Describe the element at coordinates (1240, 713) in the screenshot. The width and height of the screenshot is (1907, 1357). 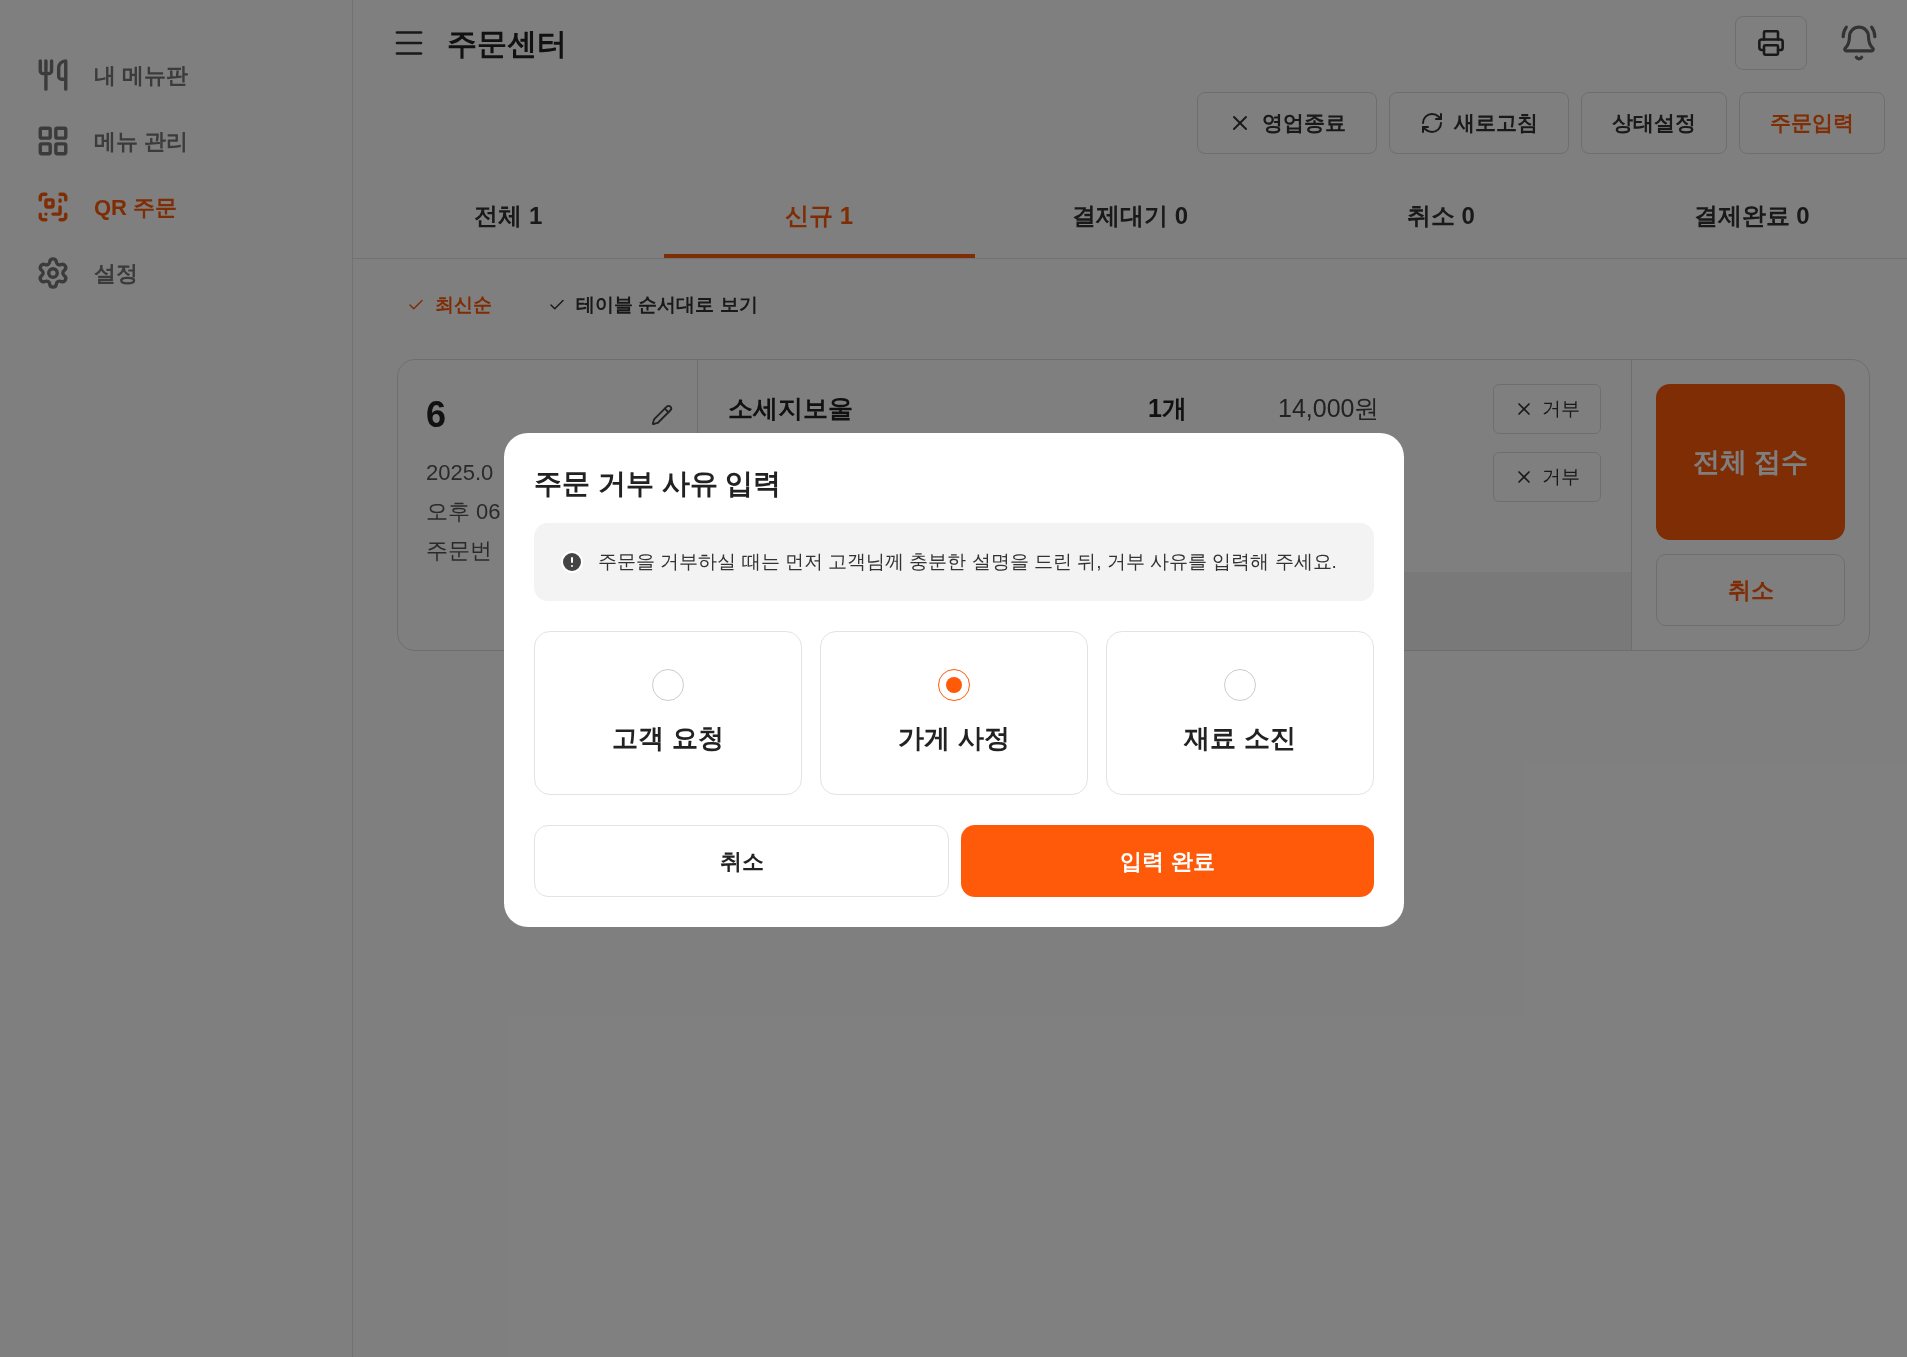
I see `reason-option: 재료 소진` at that location.